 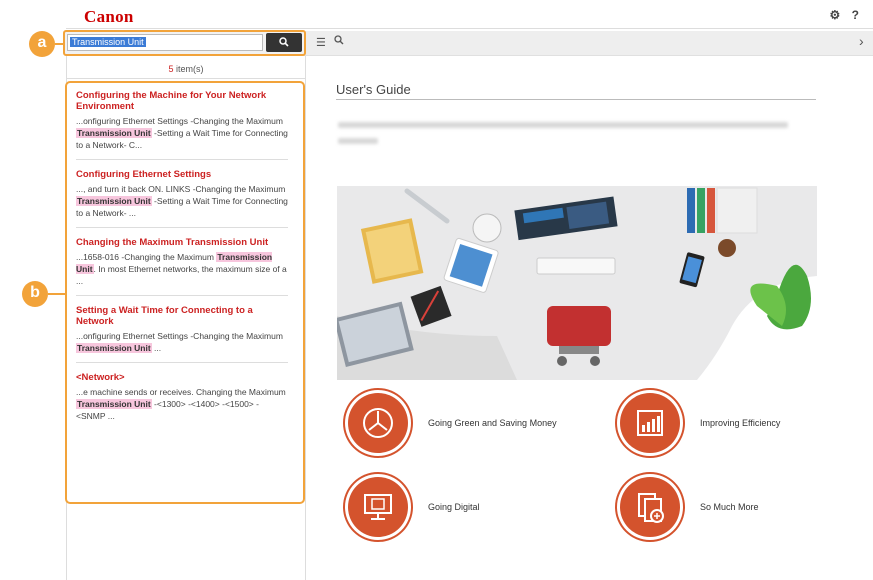 What do you see at coordinates (339, 41) in the screenshot?
I see `toolbar-search-icon` at bounding box center [339, 41].